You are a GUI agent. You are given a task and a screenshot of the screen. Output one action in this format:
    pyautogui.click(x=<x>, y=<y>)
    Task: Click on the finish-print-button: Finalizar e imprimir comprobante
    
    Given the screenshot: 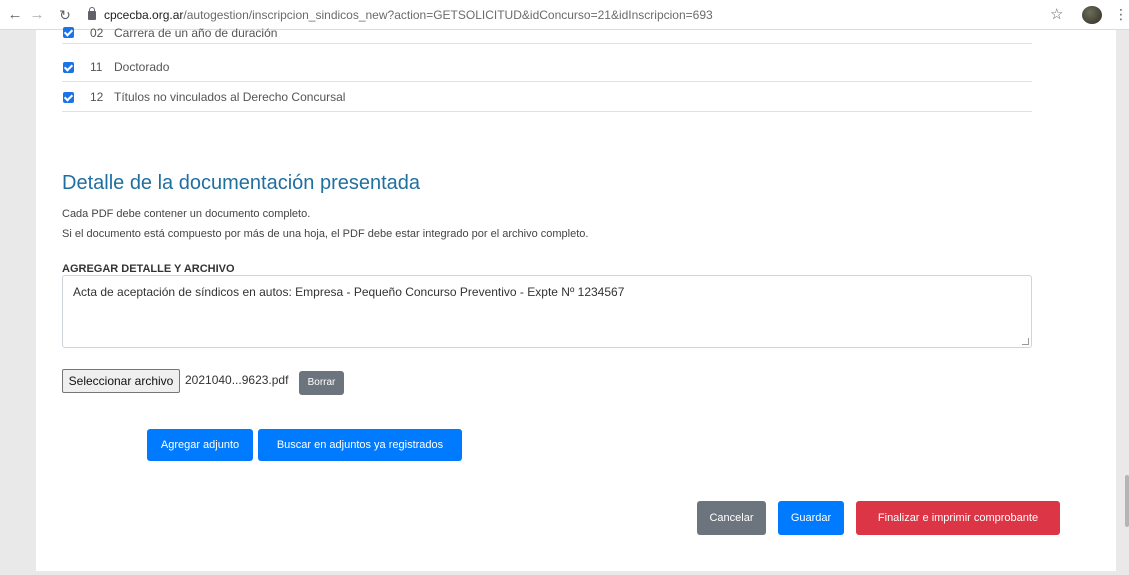 What is the action you would take?
    pyautogui.click(x=958, y=518)
    